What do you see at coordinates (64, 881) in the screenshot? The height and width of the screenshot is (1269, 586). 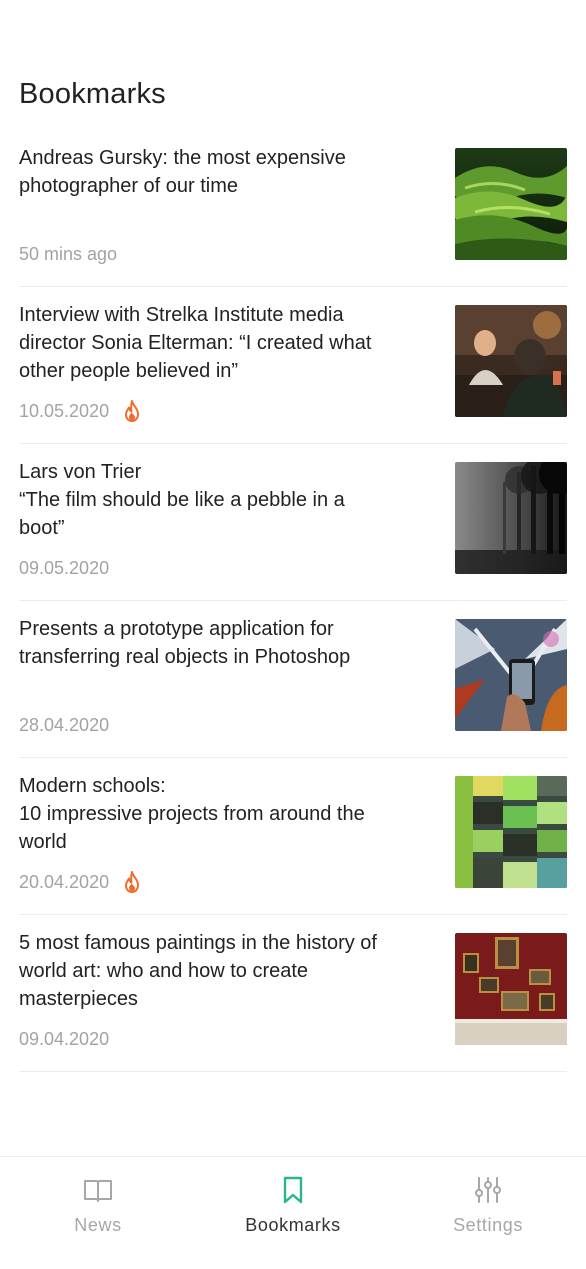 I see `article-date: 20.04.2020` at bounding box center [64, 881].